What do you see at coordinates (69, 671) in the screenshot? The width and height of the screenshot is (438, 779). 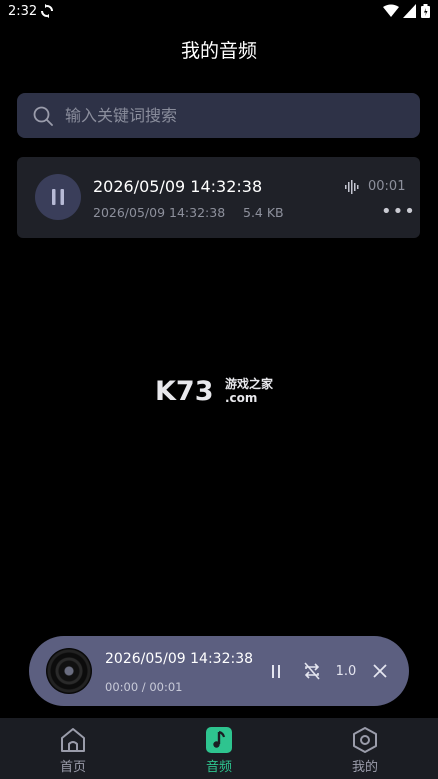 I see `album-disc` at bounding box center [69, 671].